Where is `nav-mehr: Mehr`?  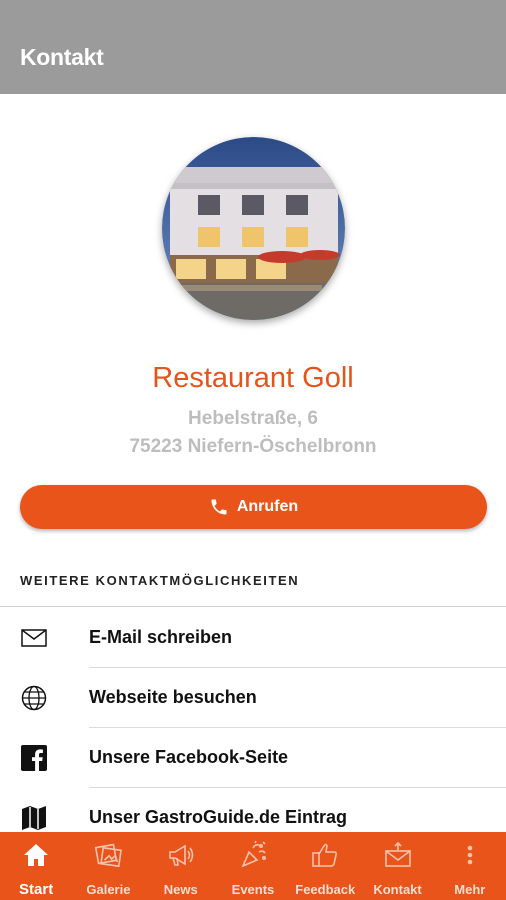
nav-mehr: Mehr is located at coordinates (470, 866).